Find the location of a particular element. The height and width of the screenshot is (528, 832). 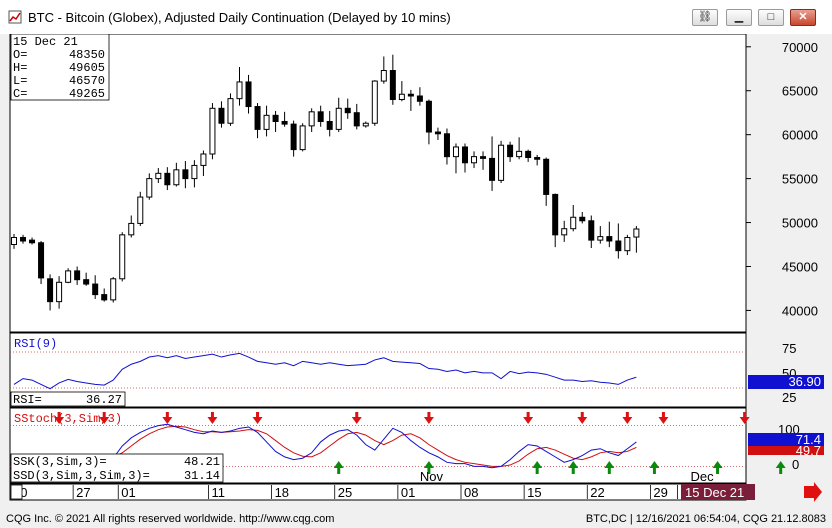

close-icon: ✕ is located at coordinates (803, 17).